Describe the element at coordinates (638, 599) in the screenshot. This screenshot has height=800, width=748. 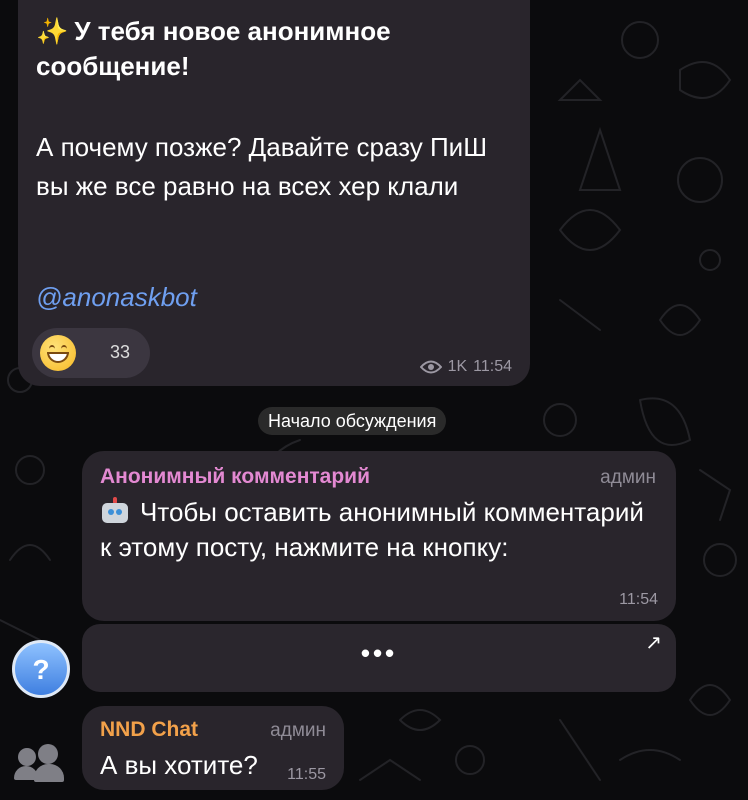
I see `comment-time: 11:54` at that location.